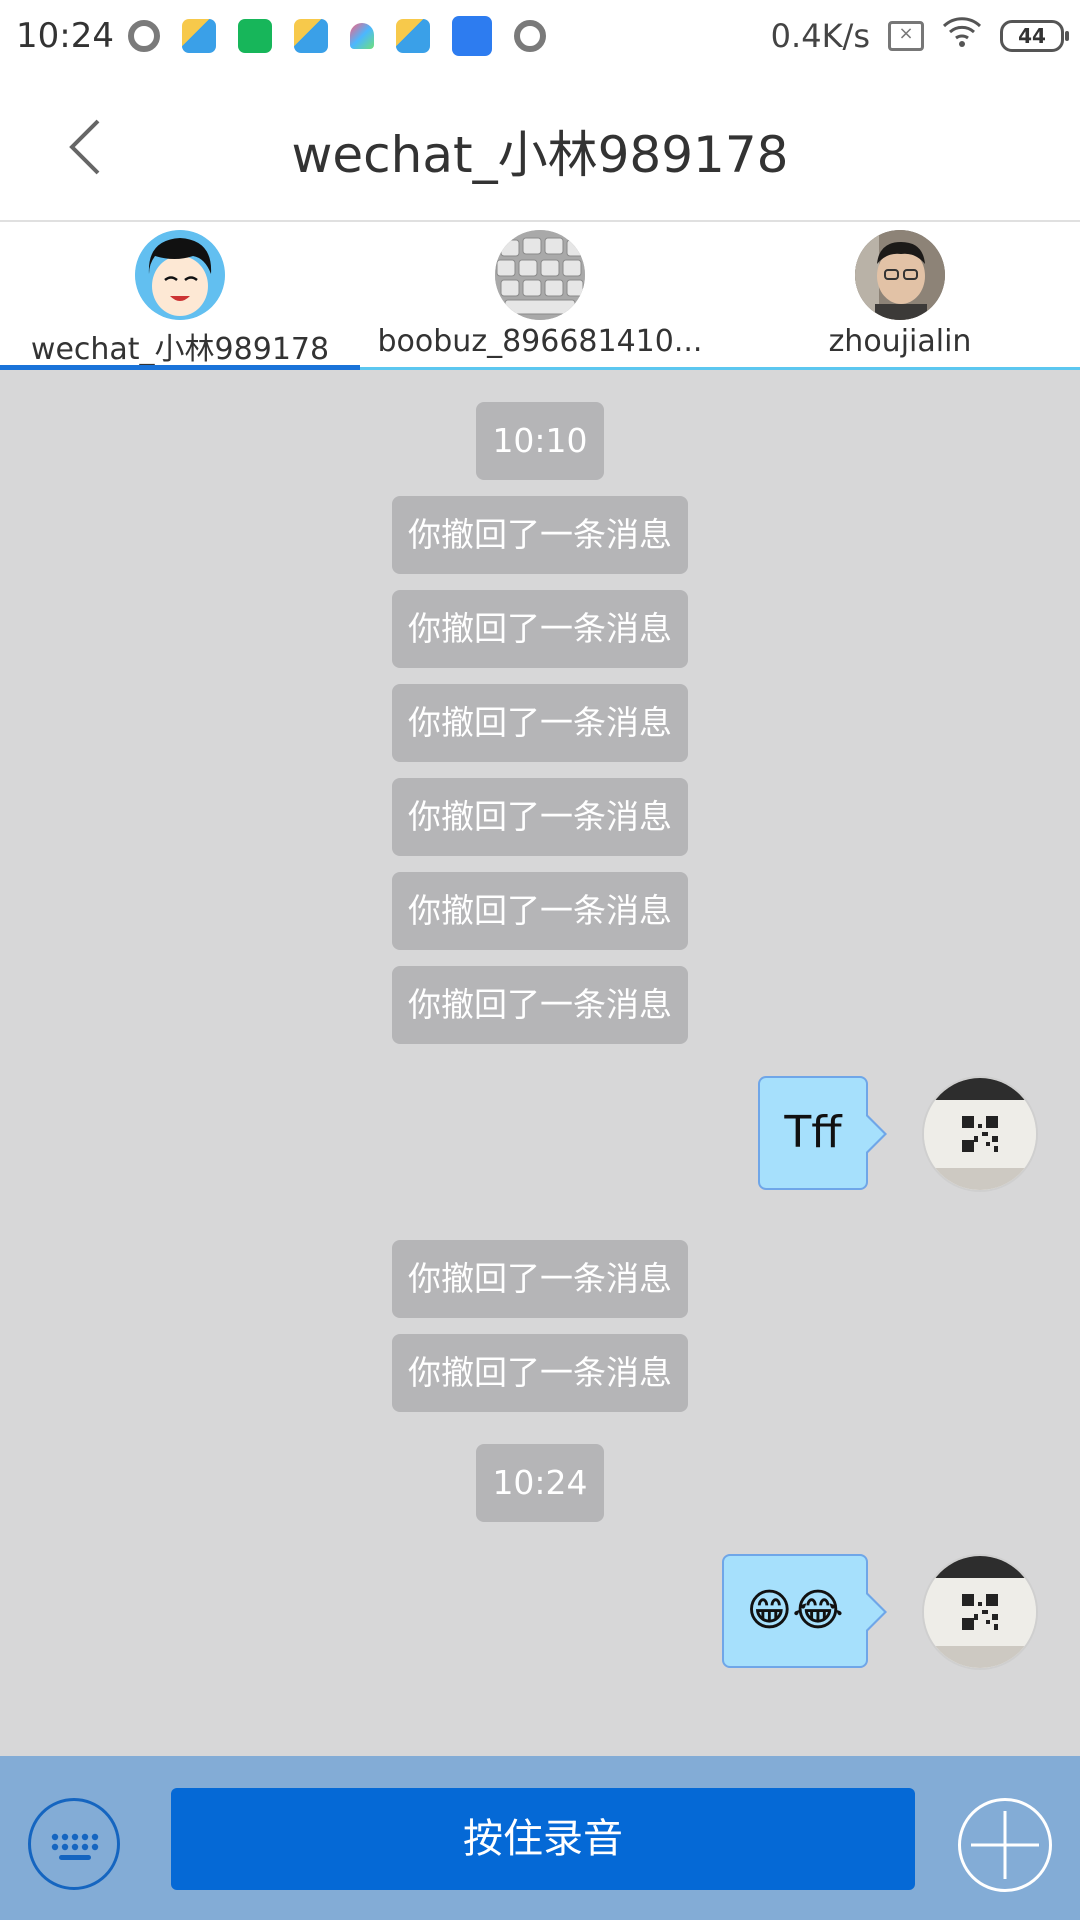  I want to click on page-title: wechat_小林989178, so click(540, 155).